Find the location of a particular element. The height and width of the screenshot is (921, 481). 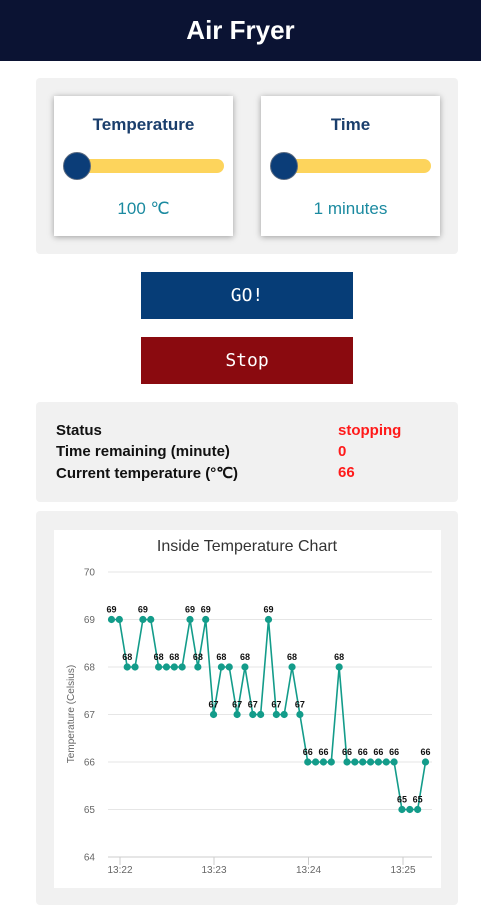

time-label: Time is located at coordinates (350, 124).